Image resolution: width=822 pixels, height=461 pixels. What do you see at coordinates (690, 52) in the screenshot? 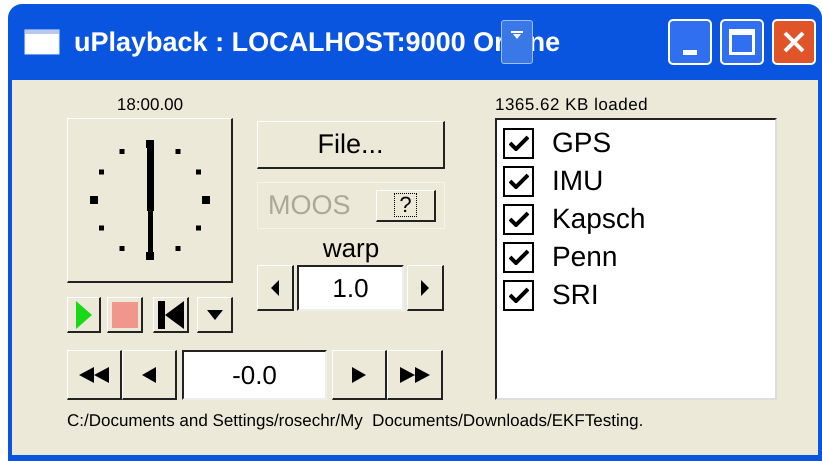
I see `minimize-icon` at bounding box center [690, 52].